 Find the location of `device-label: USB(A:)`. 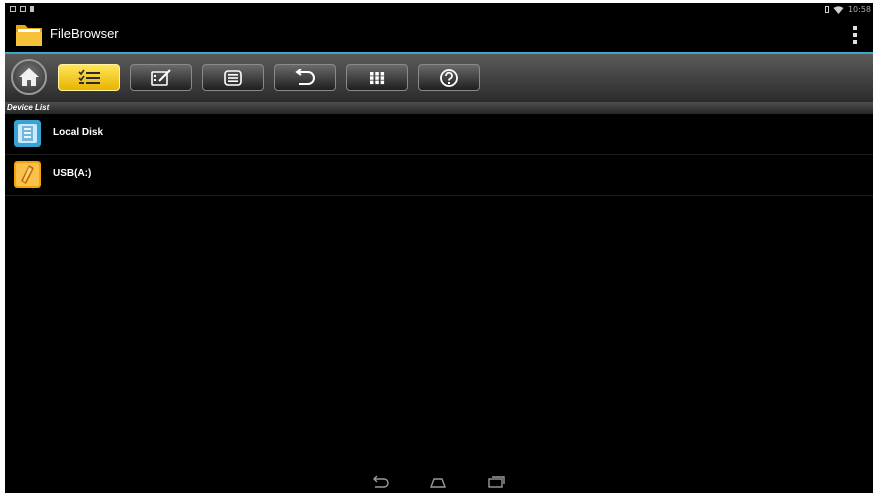

device-label: USB(A:) is located at coordinates (72, 173).